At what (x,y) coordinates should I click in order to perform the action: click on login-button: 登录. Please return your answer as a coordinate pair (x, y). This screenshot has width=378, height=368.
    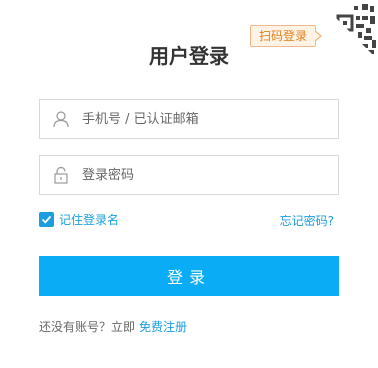
    Looking at the image, I should click on (189, 276).